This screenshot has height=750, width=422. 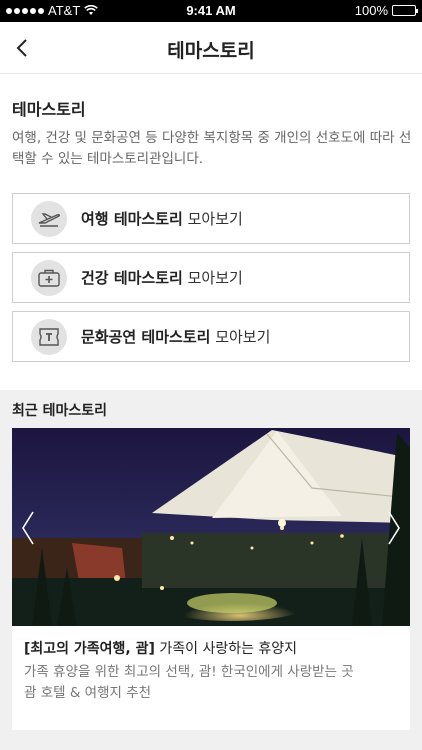 I want to click on menu-item-travel: 여행 테마스토리 모아보기, so click(x=211, y=218).